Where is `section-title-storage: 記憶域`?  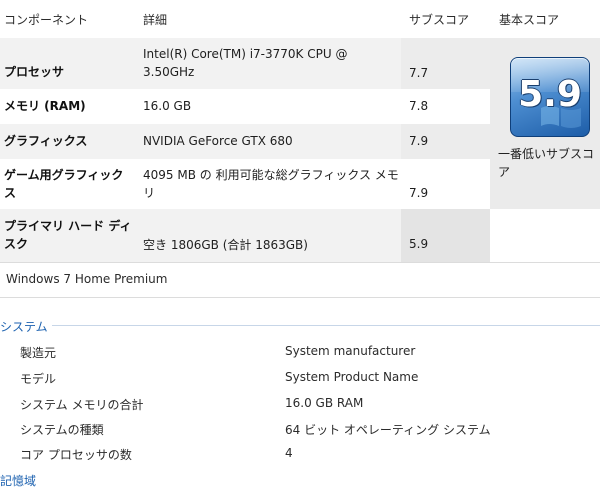 section-title-storage: 記憶域 is located at coordinates (18, 481).